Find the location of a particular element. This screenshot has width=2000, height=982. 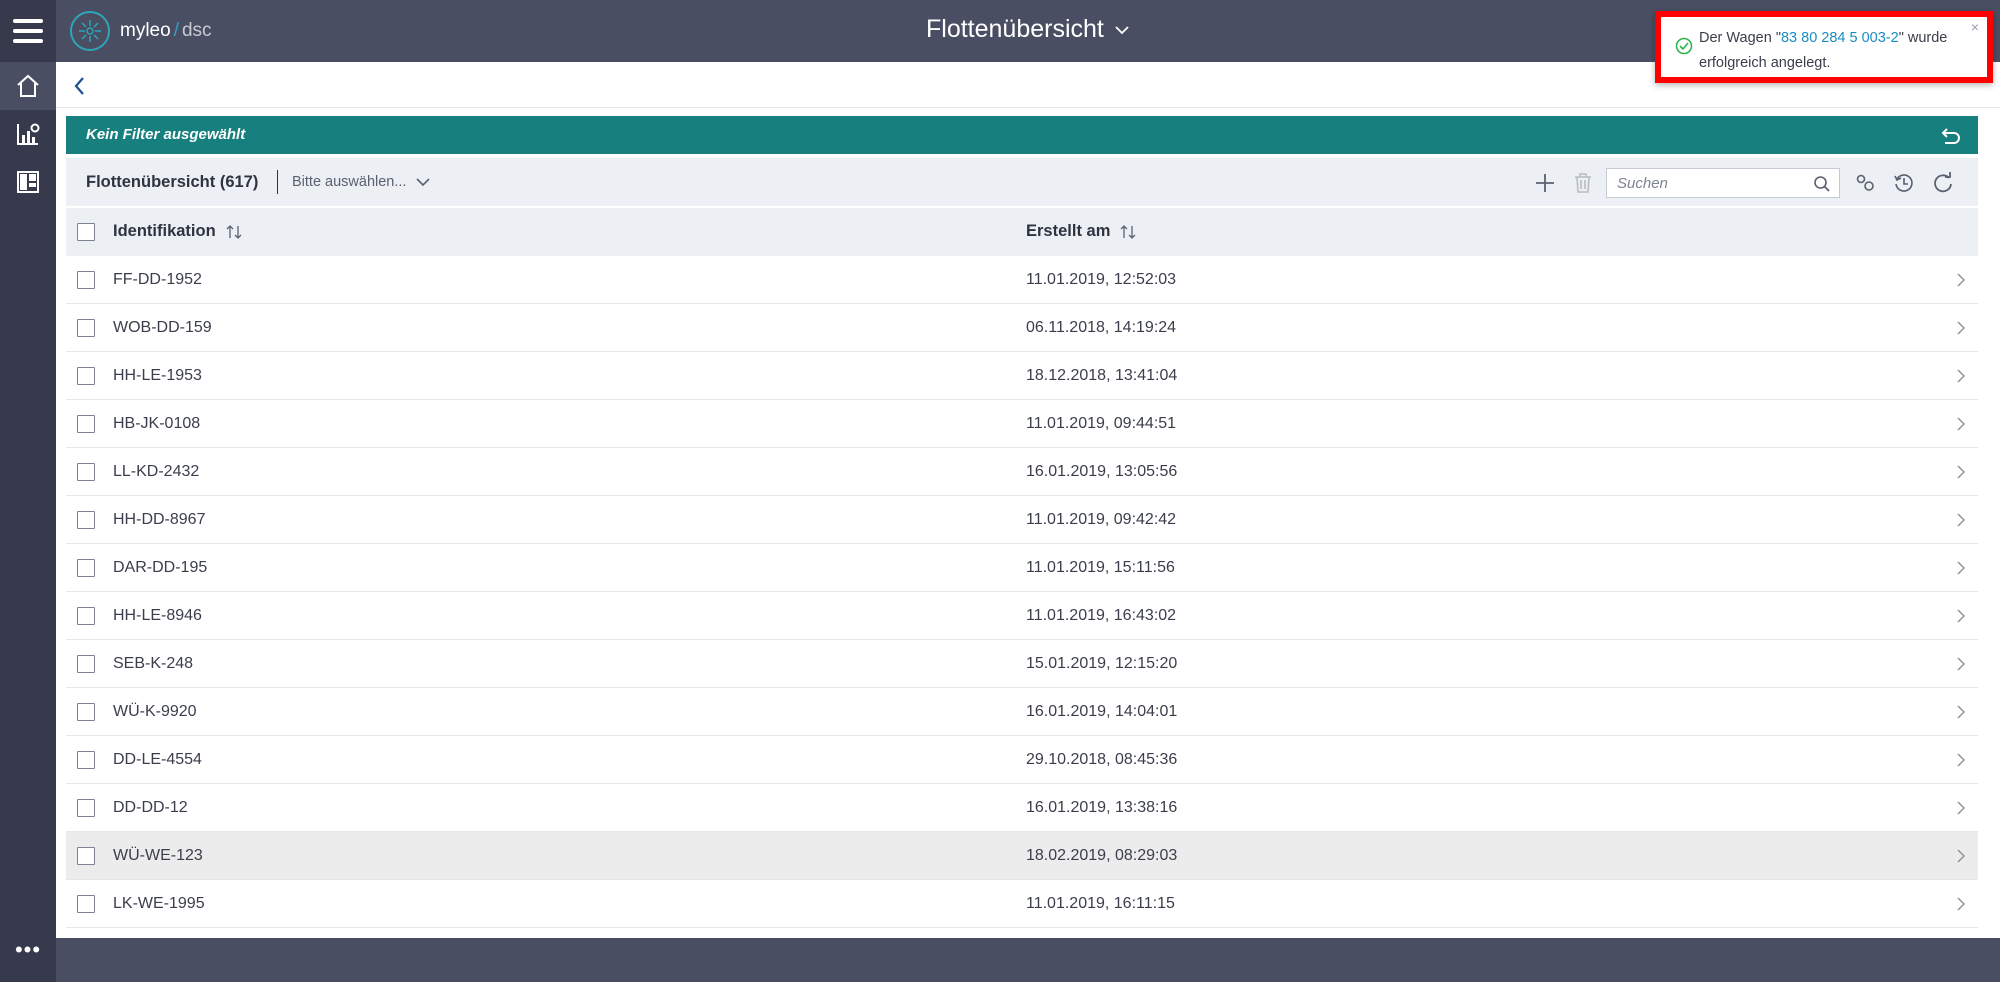

table-row: DD-LE-4554 29.10.2018, 08:45:36 is located at coordinates (1022, 760).